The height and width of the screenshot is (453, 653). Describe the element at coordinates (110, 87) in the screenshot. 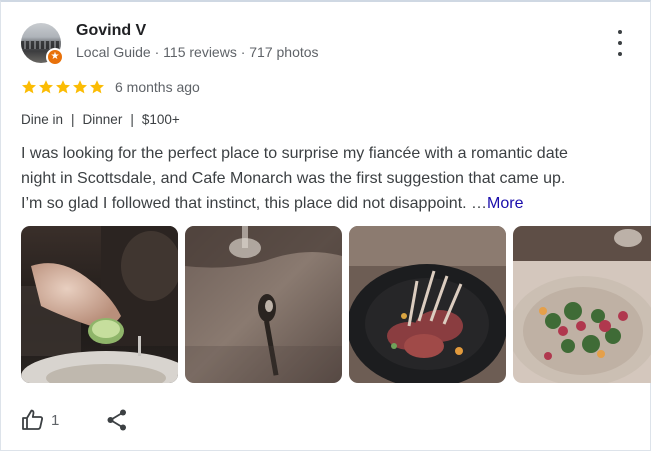

I see `rating-row: 6 months ago` at that location.